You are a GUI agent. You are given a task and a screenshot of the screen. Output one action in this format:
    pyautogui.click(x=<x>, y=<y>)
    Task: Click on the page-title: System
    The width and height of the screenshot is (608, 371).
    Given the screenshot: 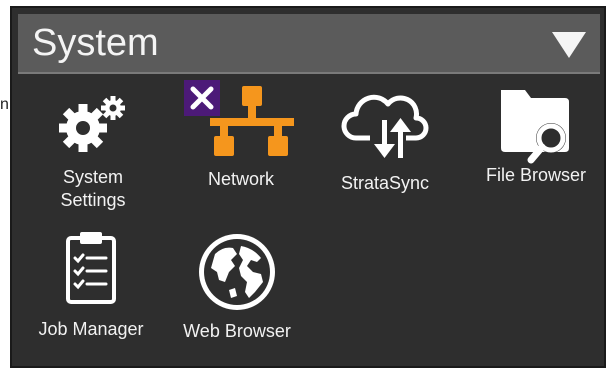 What is the action you would take?
    pyautogui.click(x=95, y=43)
    